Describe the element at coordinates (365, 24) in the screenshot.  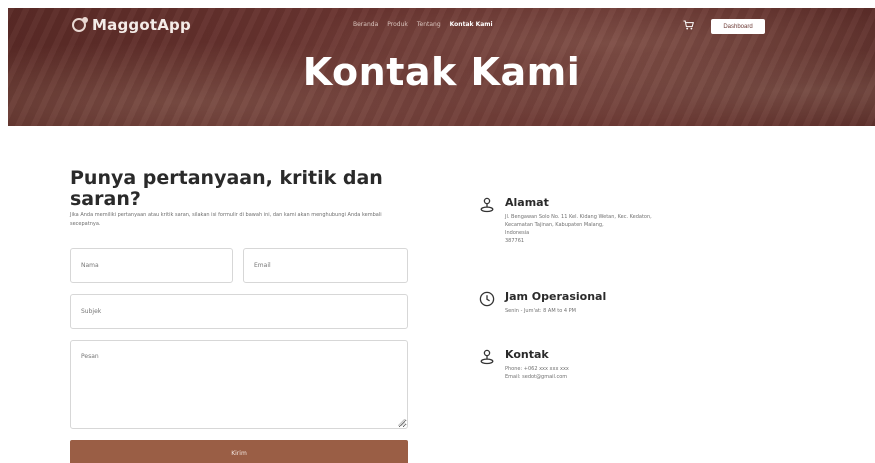
I see `nav-beranda: Beranda` at that location.